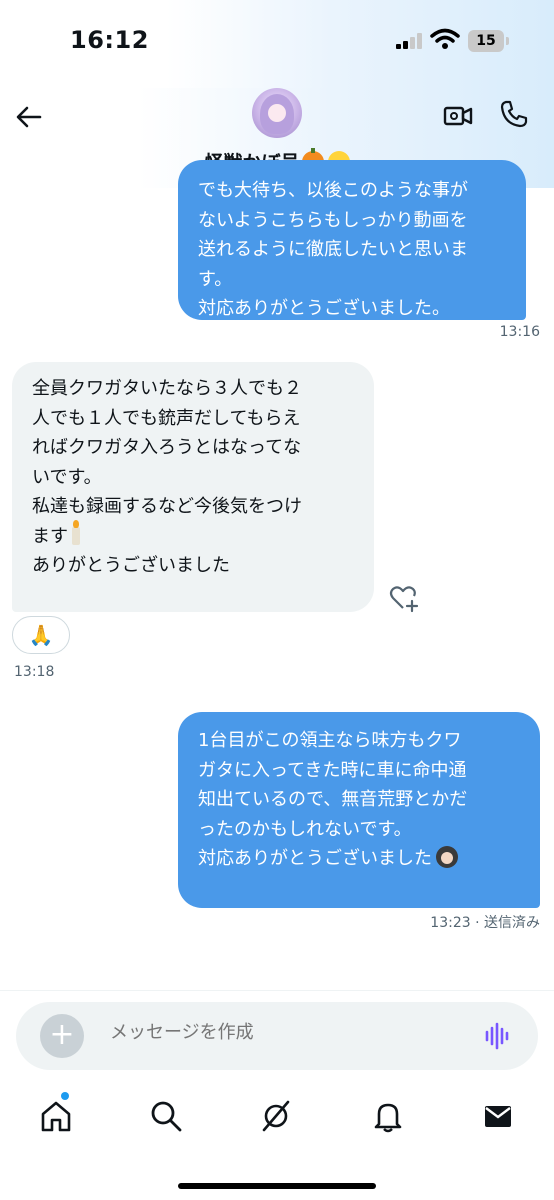 This screenshot has width=554, height=1200. I want to click on message-line: ないようこちらもしっかり動画を, so click(333, 220).